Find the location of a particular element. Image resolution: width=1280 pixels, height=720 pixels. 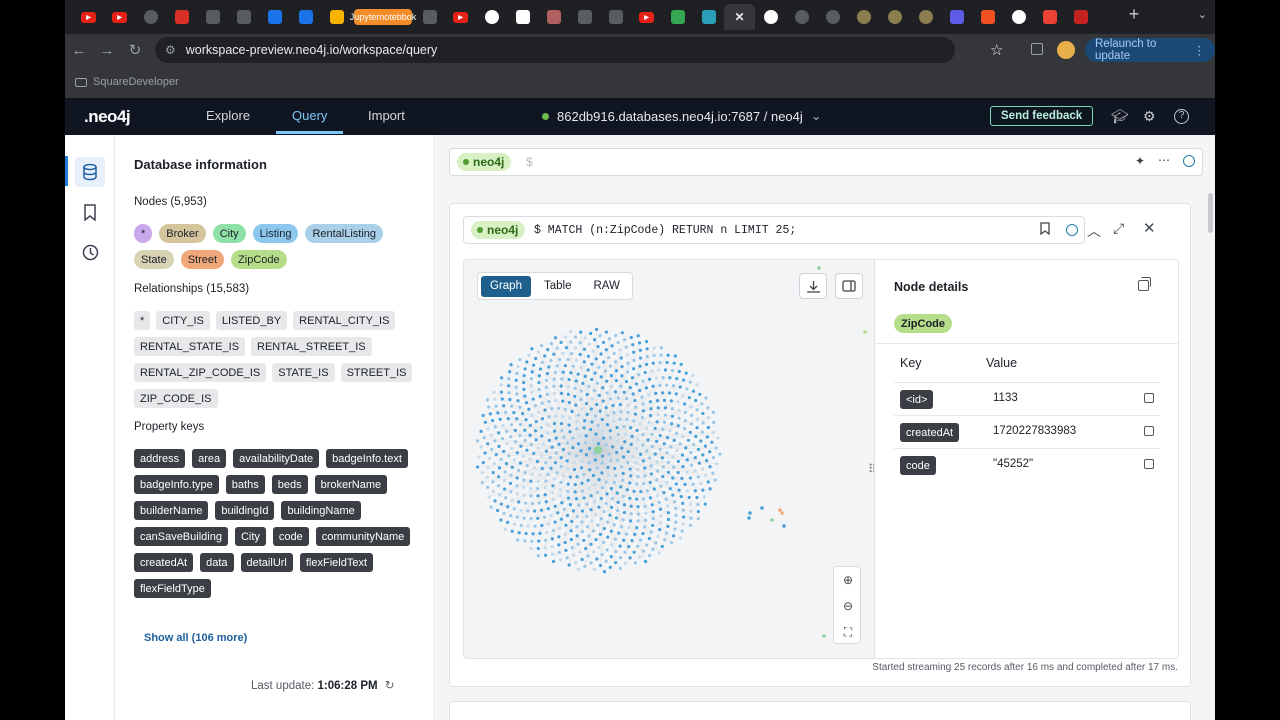

profile-avatar is located at coordinates (1066, 50).